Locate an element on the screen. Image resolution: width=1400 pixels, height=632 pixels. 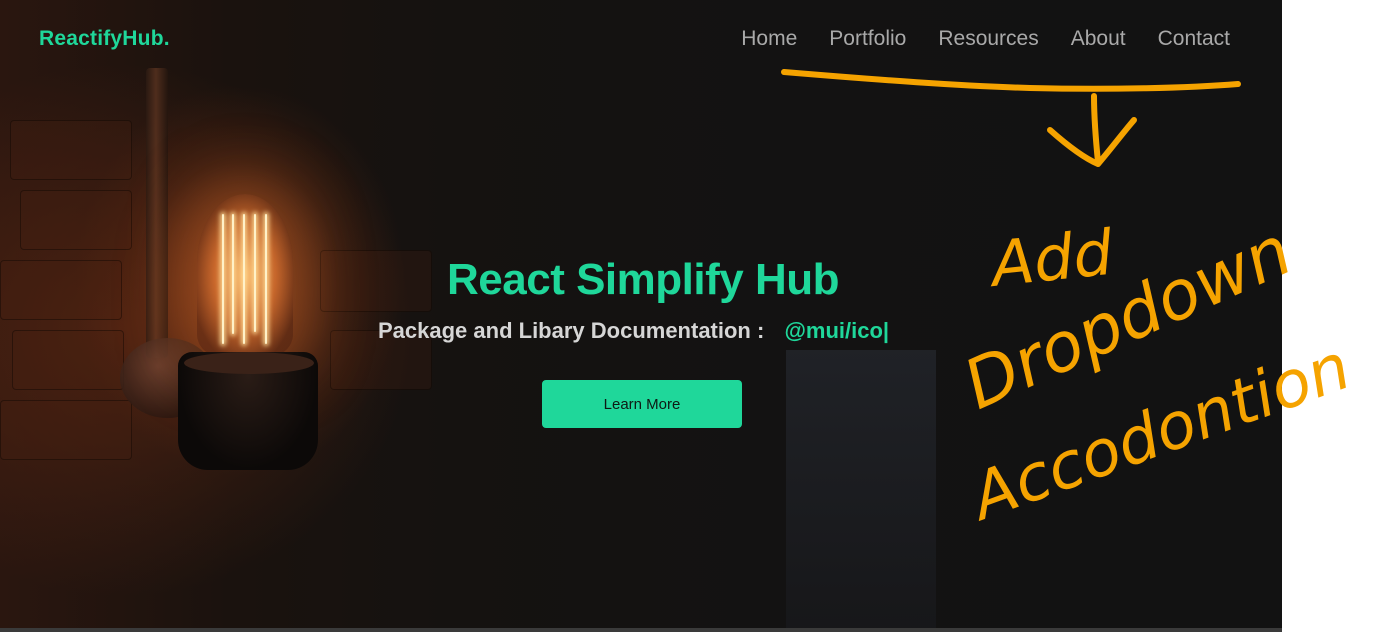
nav-item-home: Home is located at coordinates (769, 39).